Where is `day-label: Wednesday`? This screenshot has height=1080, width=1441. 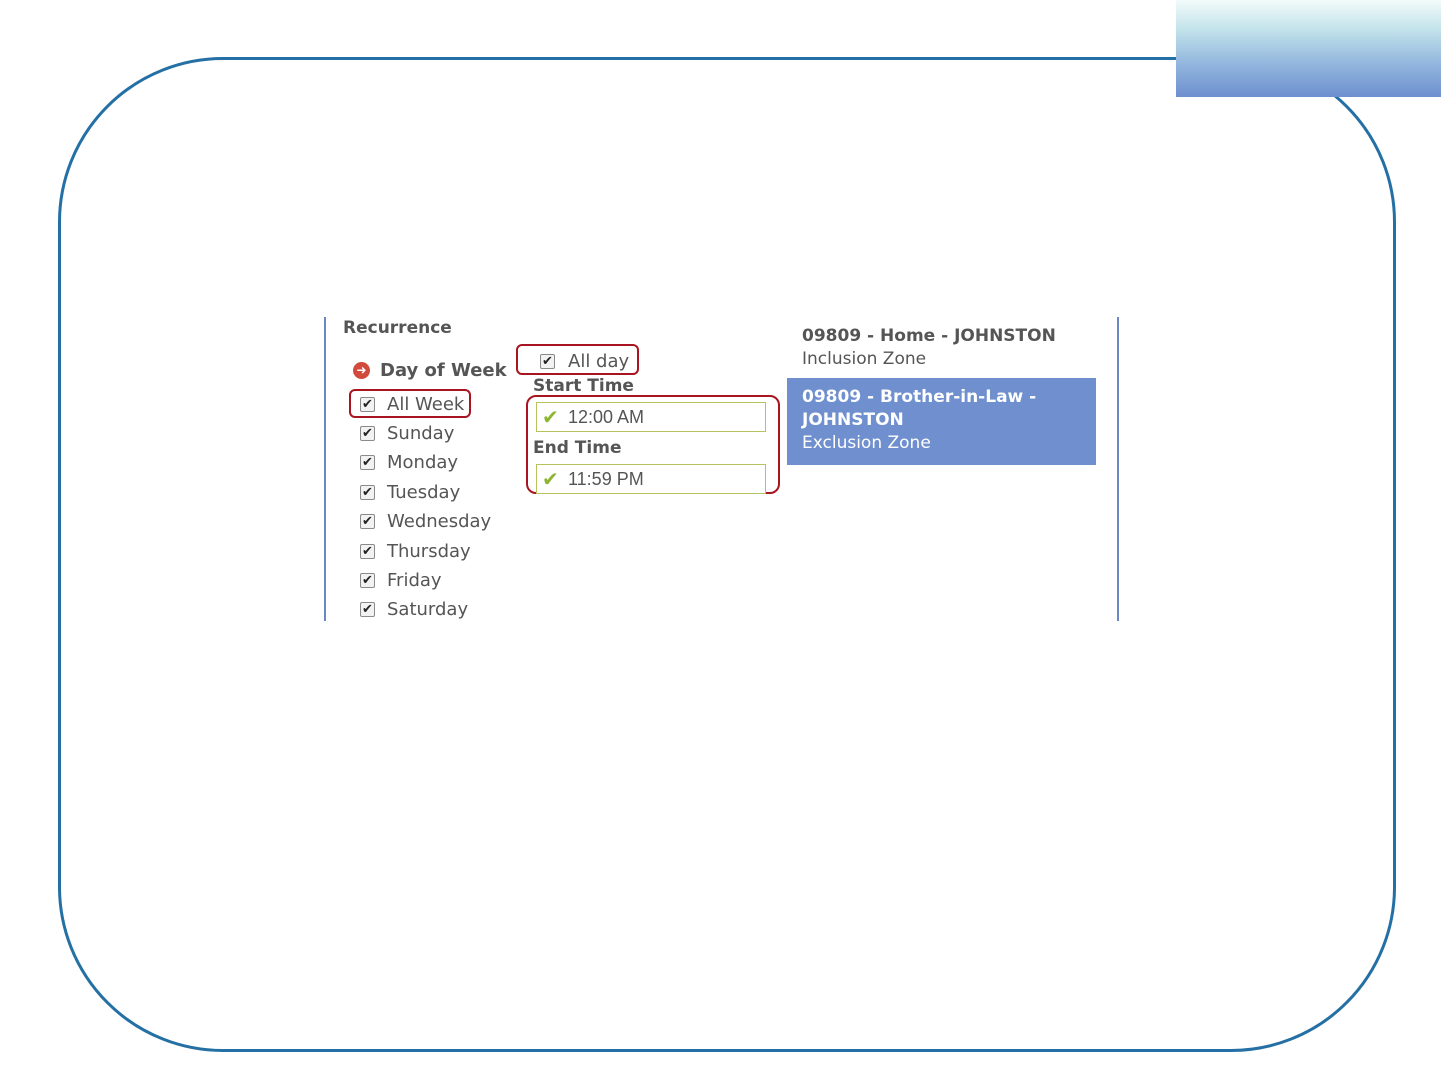
day-label: Wednesday is located at coordinates (439, 521).